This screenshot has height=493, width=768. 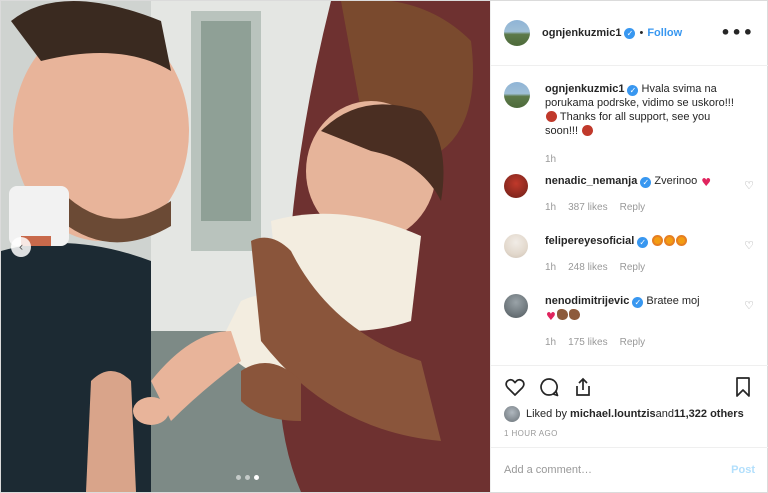 What do you see at coordinates (671, 301) in the screenshot?
I see `comment-text: Bratee moj` at bounding box center [671, 301].